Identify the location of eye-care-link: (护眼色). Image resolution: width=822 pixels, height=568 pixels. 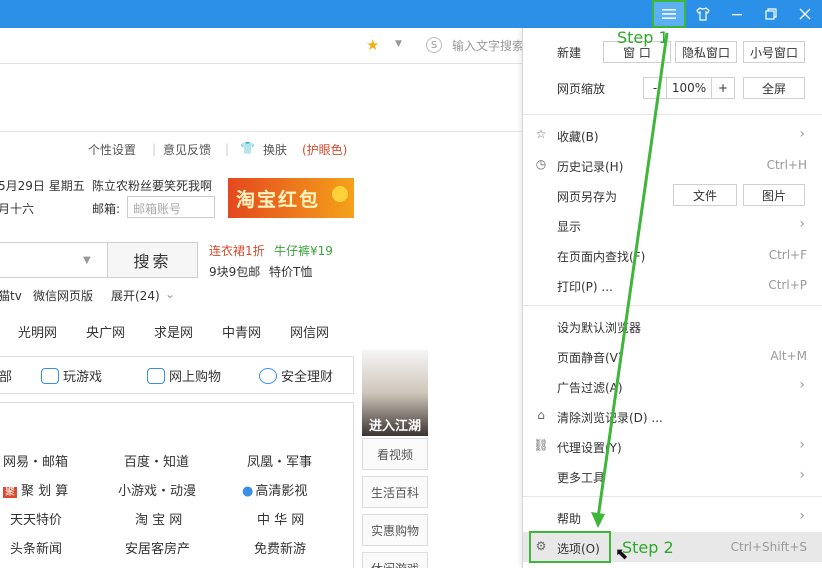
(324, 149).